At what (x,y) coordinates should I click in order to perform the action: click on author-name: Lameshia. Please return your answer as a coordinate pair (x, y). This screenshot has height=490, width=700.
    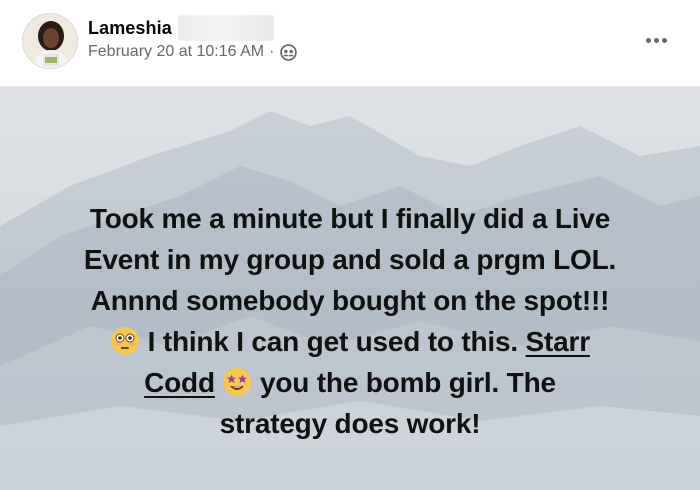
    Looking at the image, I should click on (130, 28).